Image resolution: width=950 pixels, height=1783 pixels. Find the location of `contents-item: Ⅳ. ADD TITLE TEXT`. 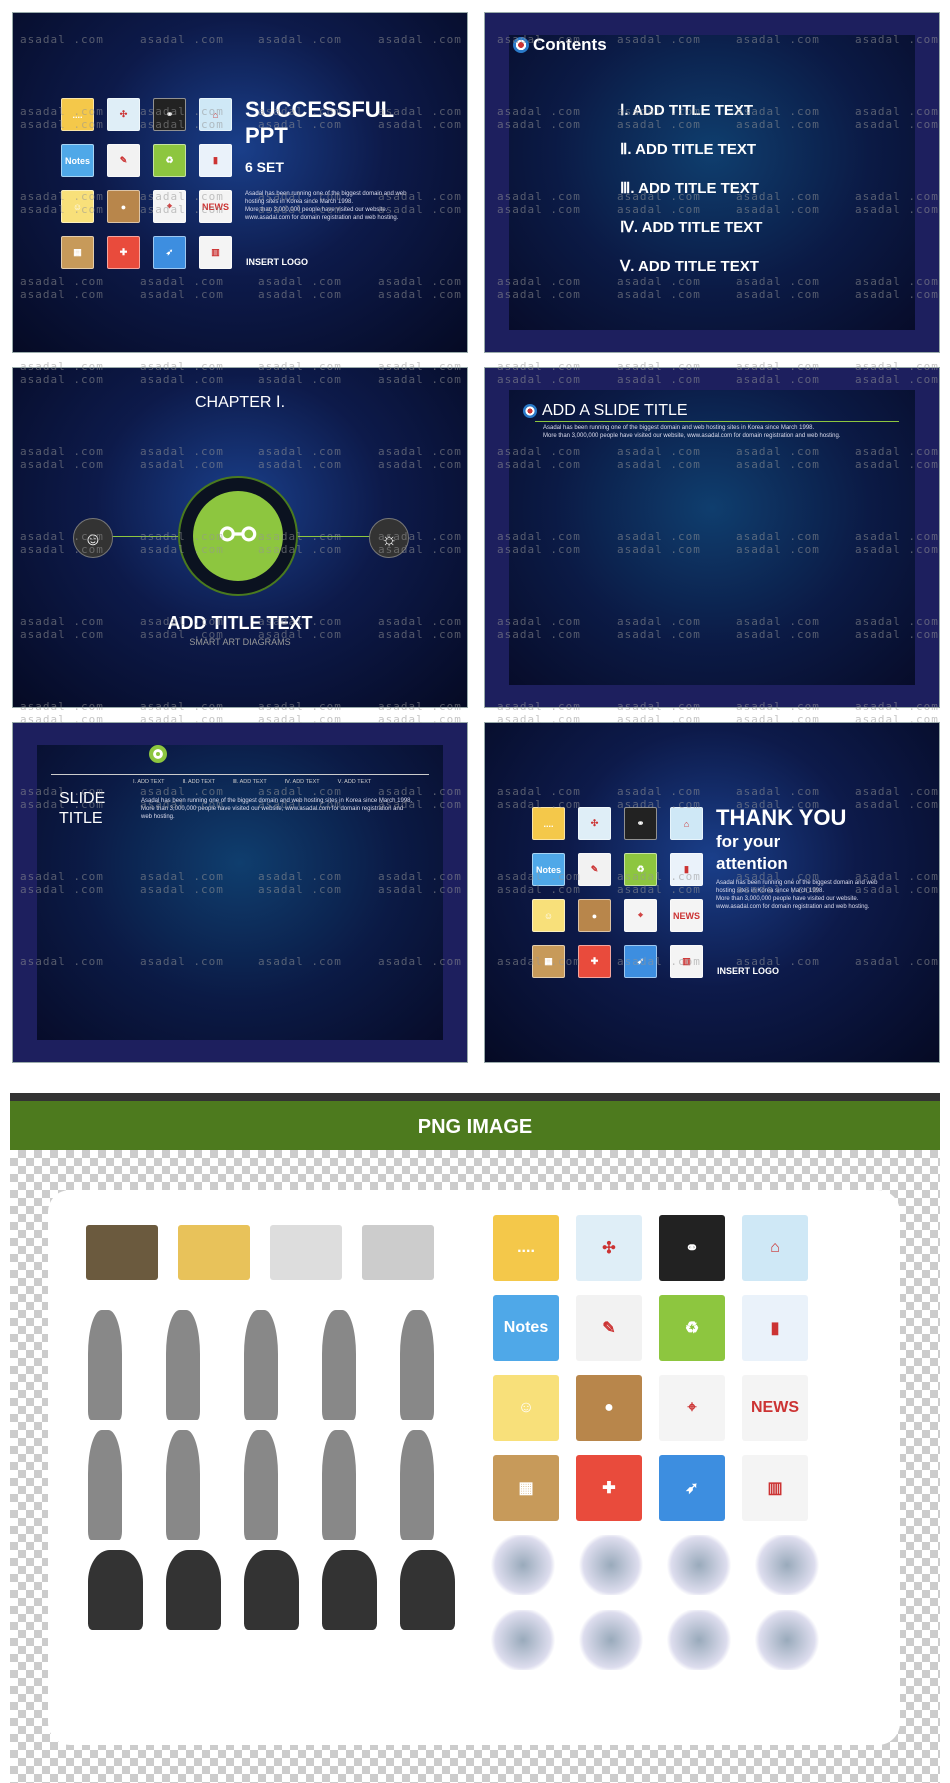

contents-item: Ⅳ. ADD TITLE TEXT is located at coordinates (691, 227).